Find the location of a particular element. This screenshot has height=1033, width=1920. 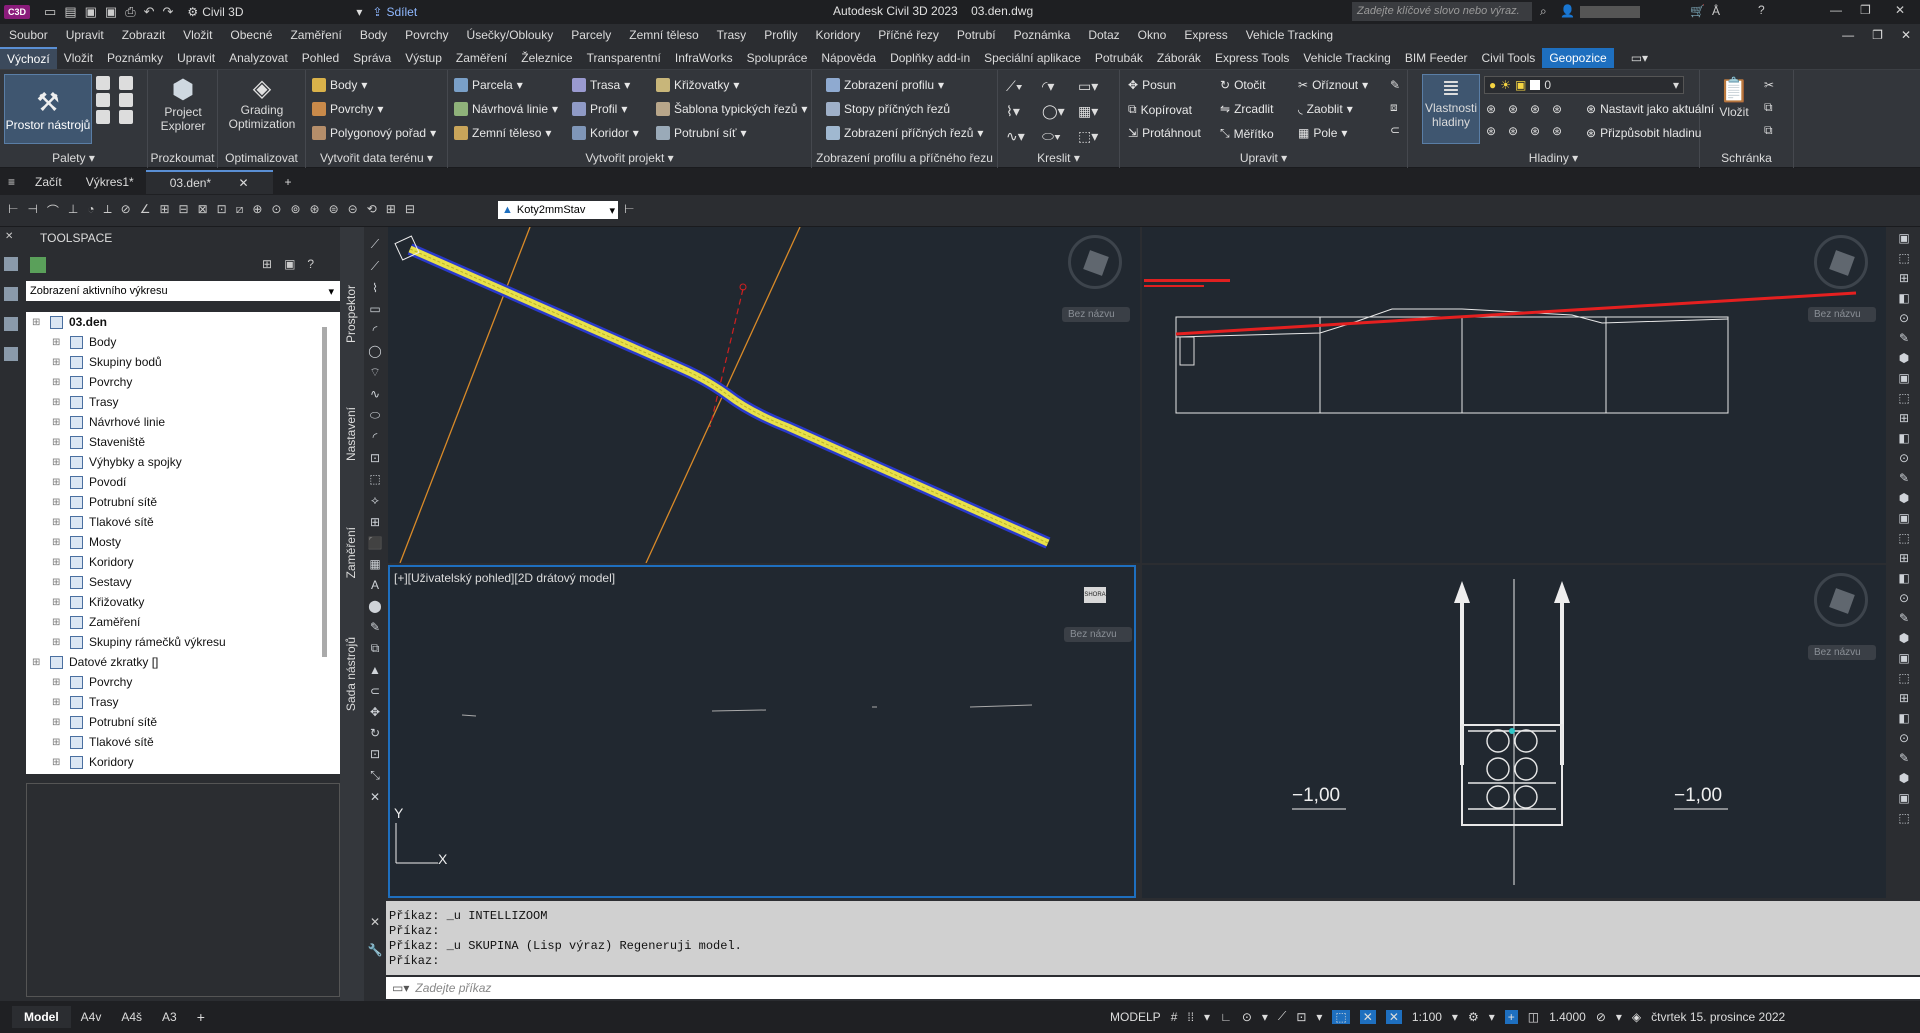

dim-aligned-icon: ⊣ is located at coordinates (32, 210).